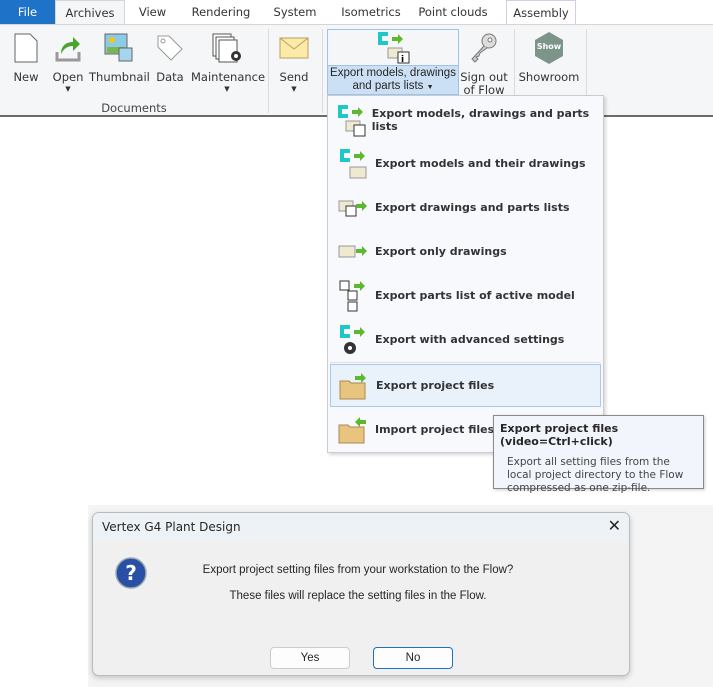 This screenshot has height=687, width=713. I want to click on tab-isometrics: Isometrics, so click(371, 12).